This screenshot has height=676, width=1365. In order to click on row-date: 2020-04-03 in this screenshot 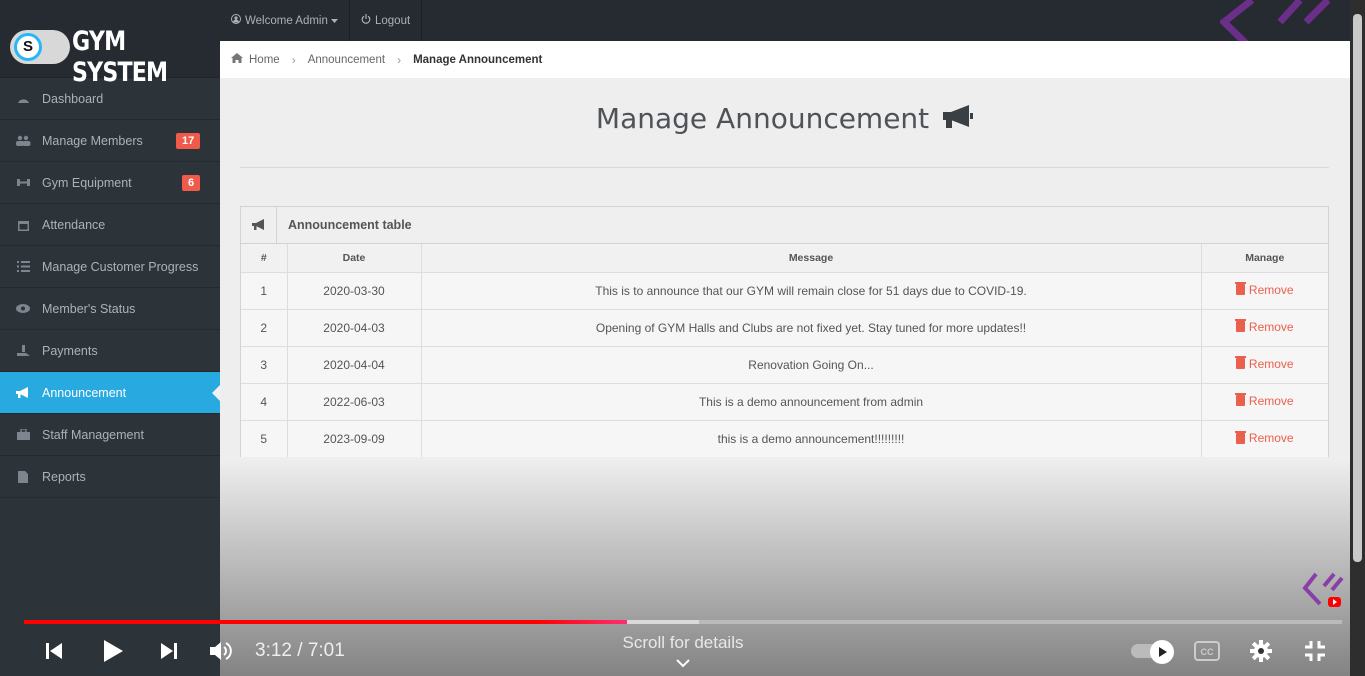, I will do `click(354, 328)`.